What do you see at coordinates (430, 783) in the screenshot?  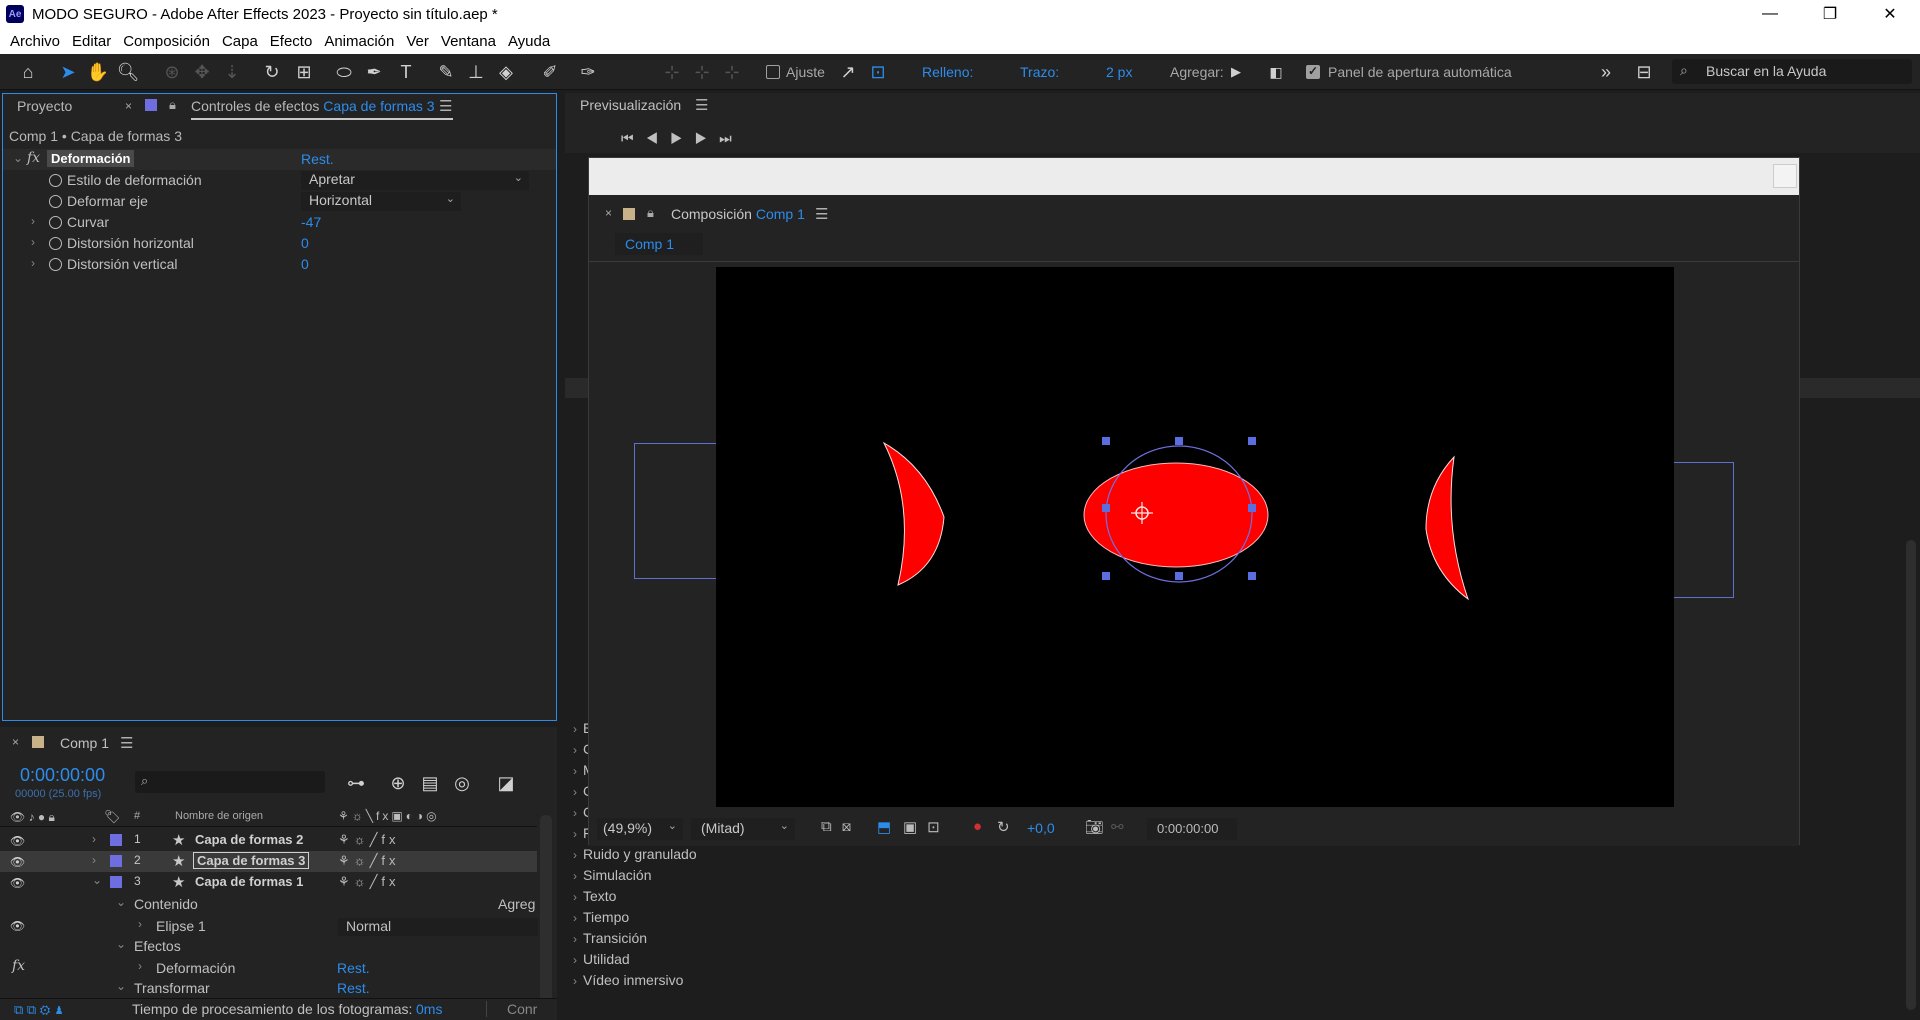 I see `hide-shy-icon: ▤` at bounding box center [430, 783].